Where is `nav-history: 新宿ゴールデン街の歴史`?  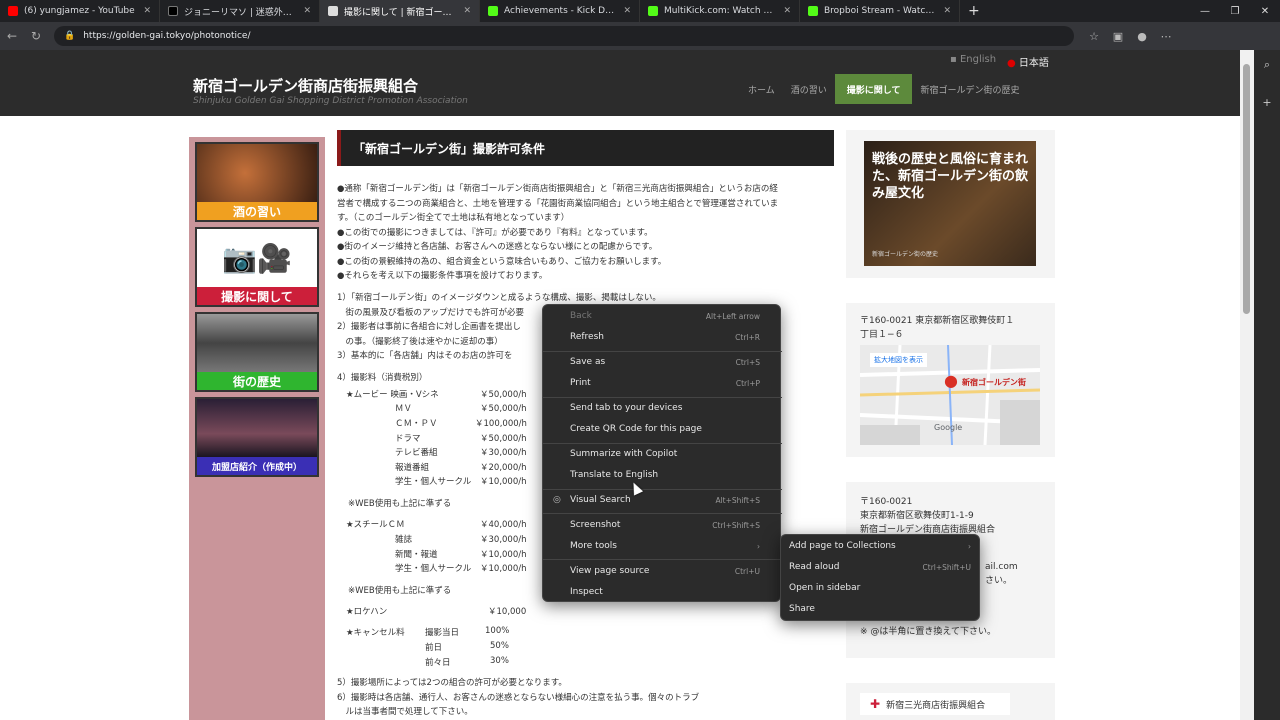 nav-history: 新宿ゴールデン街の歴史 is located at coordinates (969, 89).